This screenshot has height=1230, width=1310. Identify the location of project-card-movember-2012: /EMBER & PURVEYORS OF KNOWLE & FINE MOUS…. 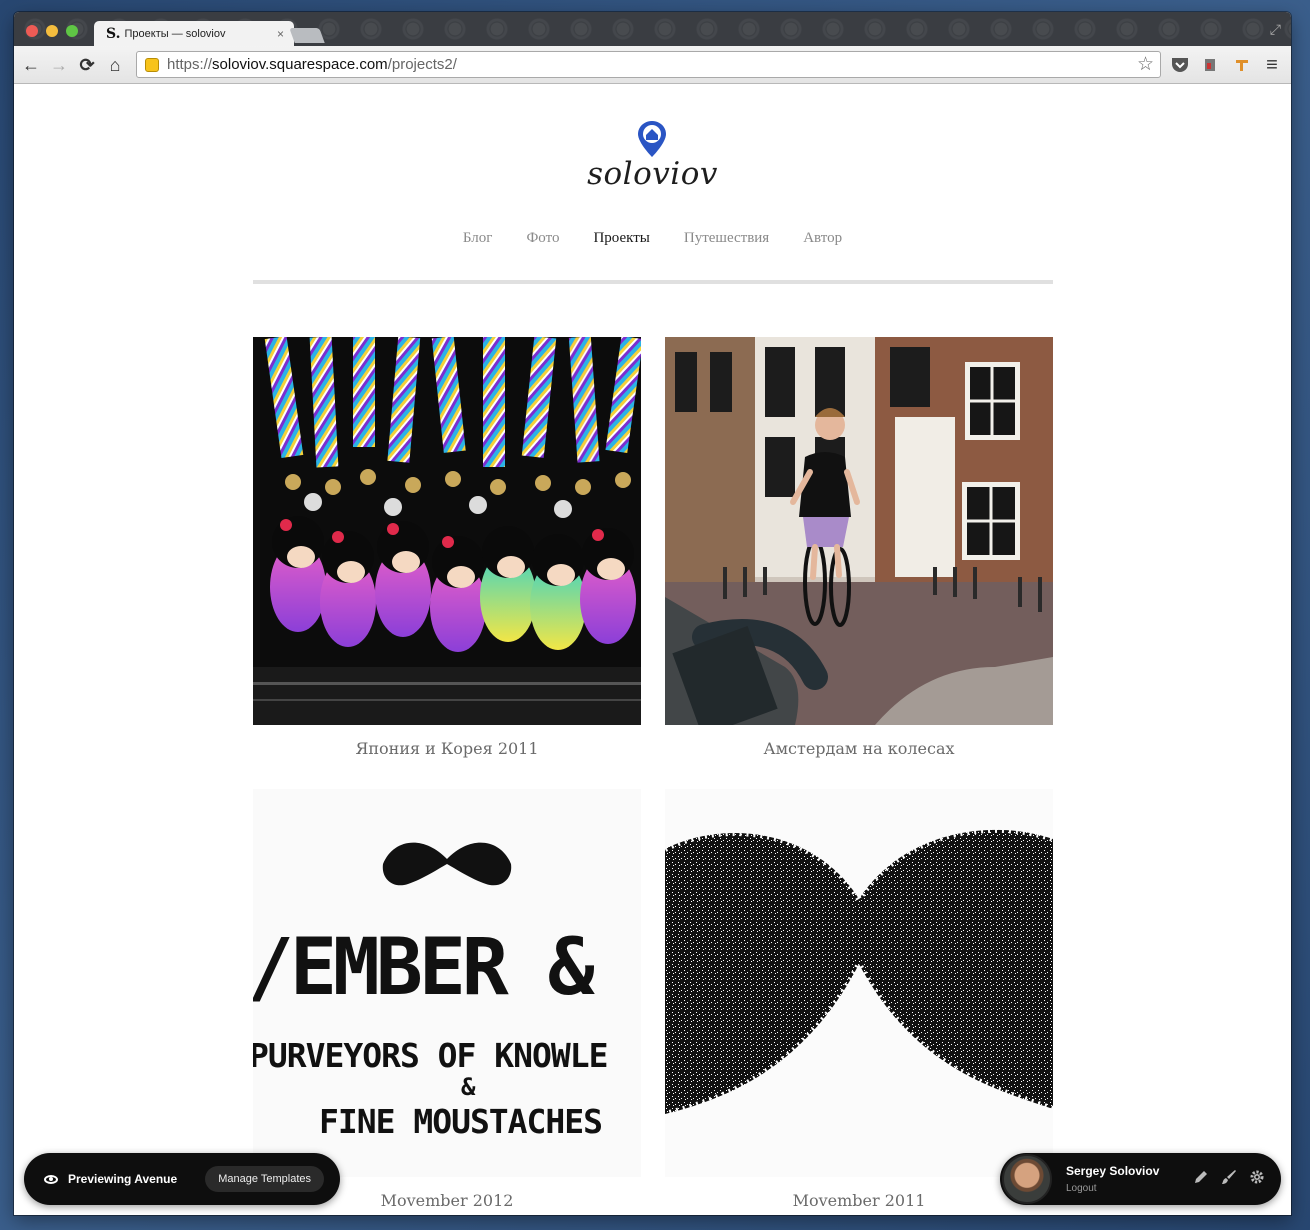
(447, 999).